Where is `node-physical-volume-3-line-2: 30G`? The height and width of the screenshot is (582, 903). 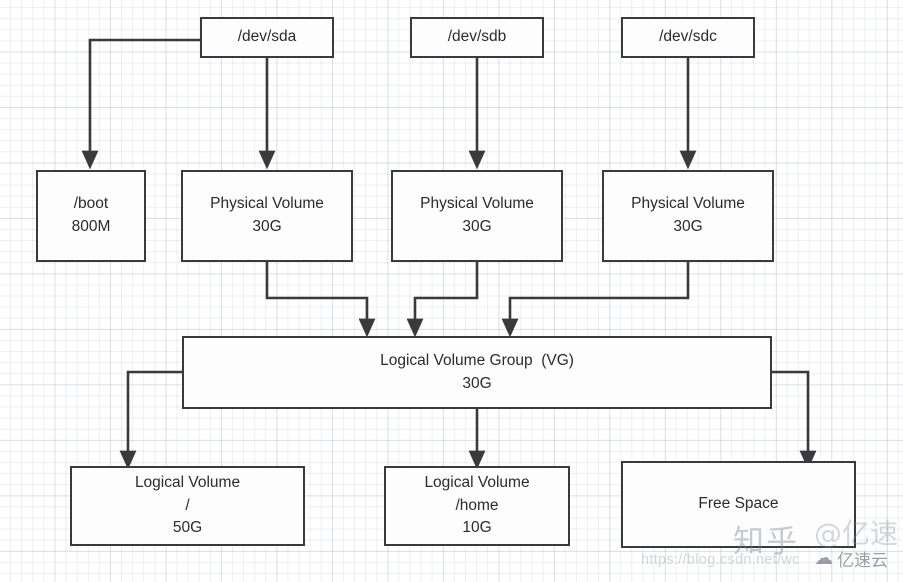
node-physical-volume-3-line-2: 30G is located at coordinates (688, 226).